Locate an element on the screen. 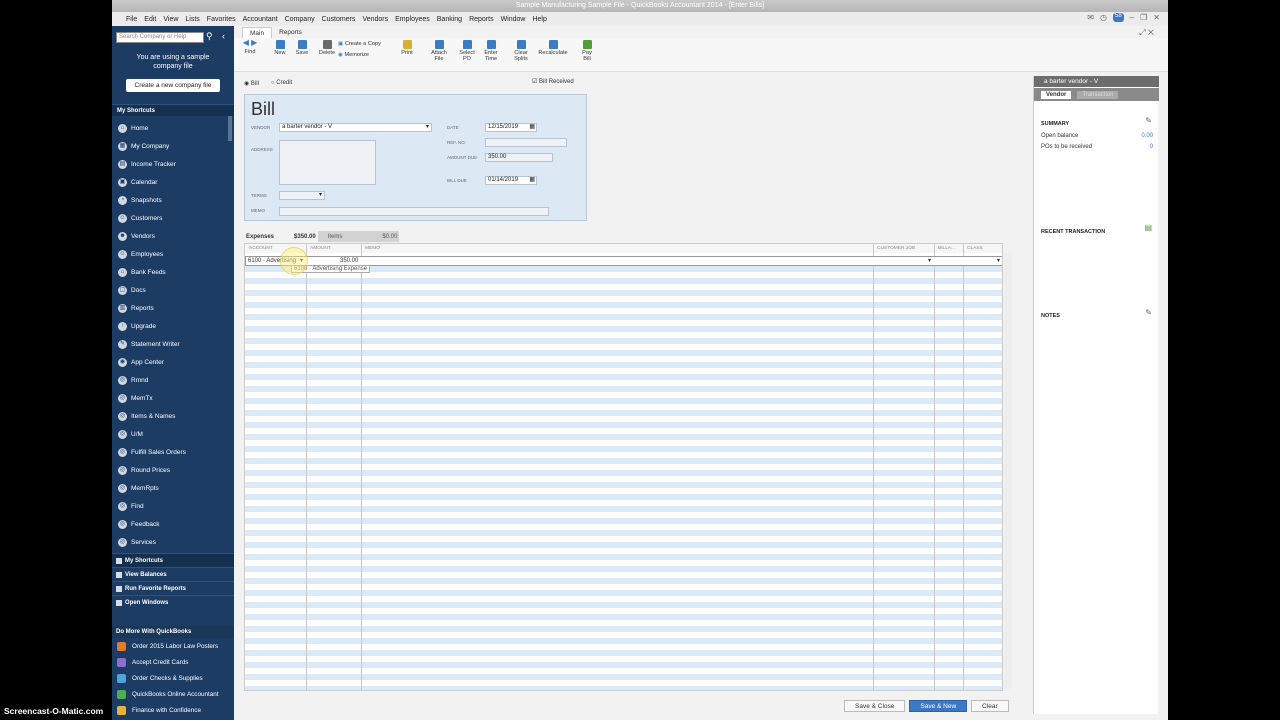  tab-expenses: Expenses $350.00 is located at coordinates (281, 236).